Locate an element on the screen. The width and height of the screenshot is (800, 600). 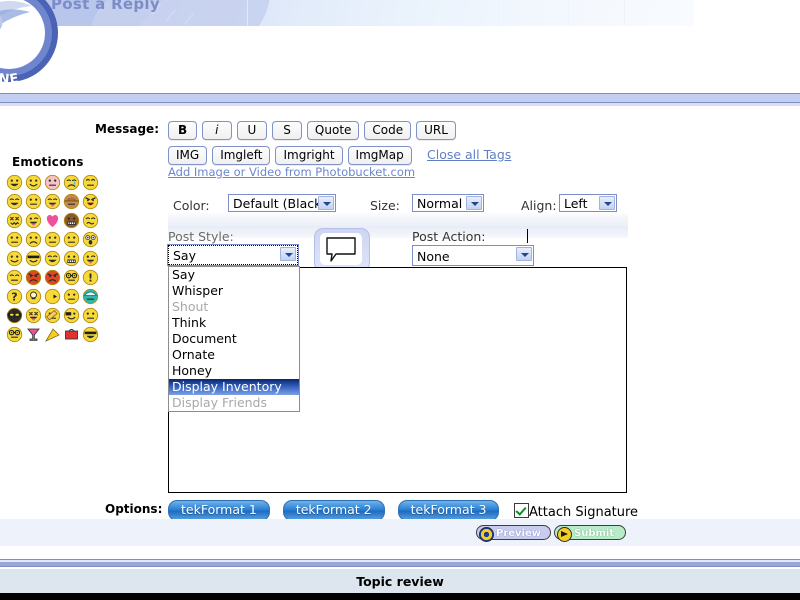
speech-bubble-icon-inner is located at coordinates (341, 249).